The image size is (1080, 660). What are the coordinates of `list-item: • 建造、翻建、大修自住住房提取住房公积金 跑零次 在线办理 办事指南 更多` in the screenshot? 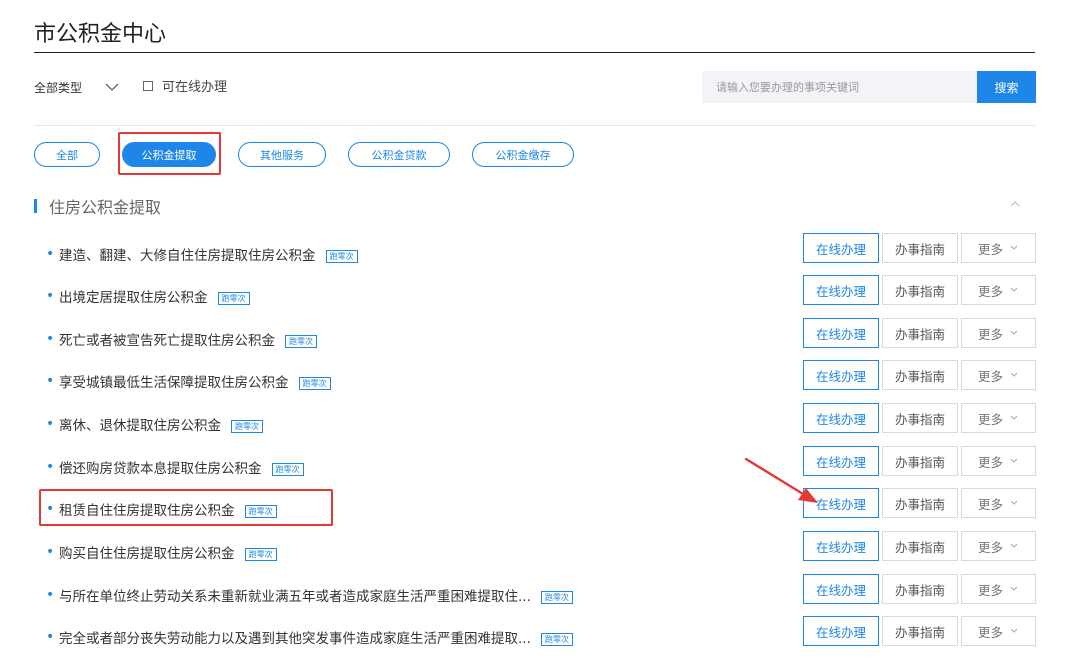 It's located at (540, 253).